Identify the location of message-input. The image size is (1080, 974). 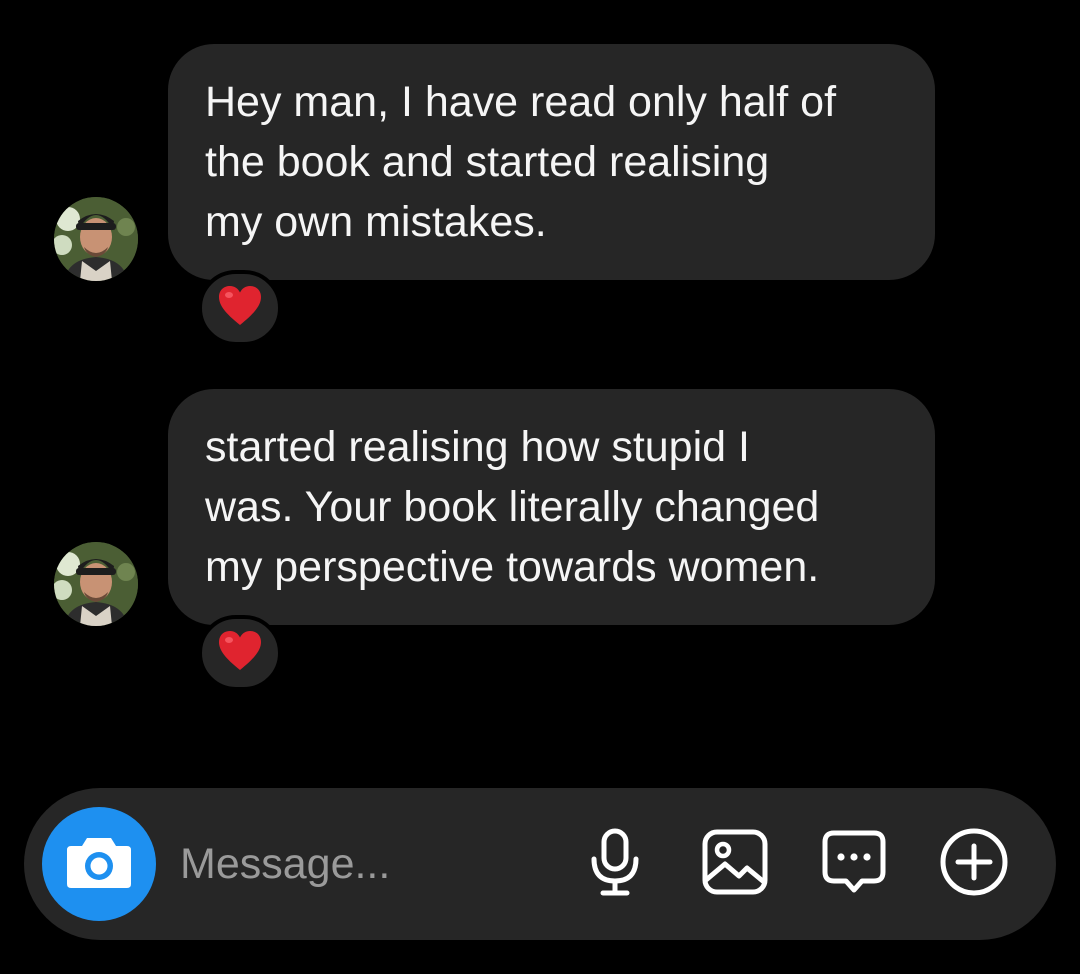
(370, 864).